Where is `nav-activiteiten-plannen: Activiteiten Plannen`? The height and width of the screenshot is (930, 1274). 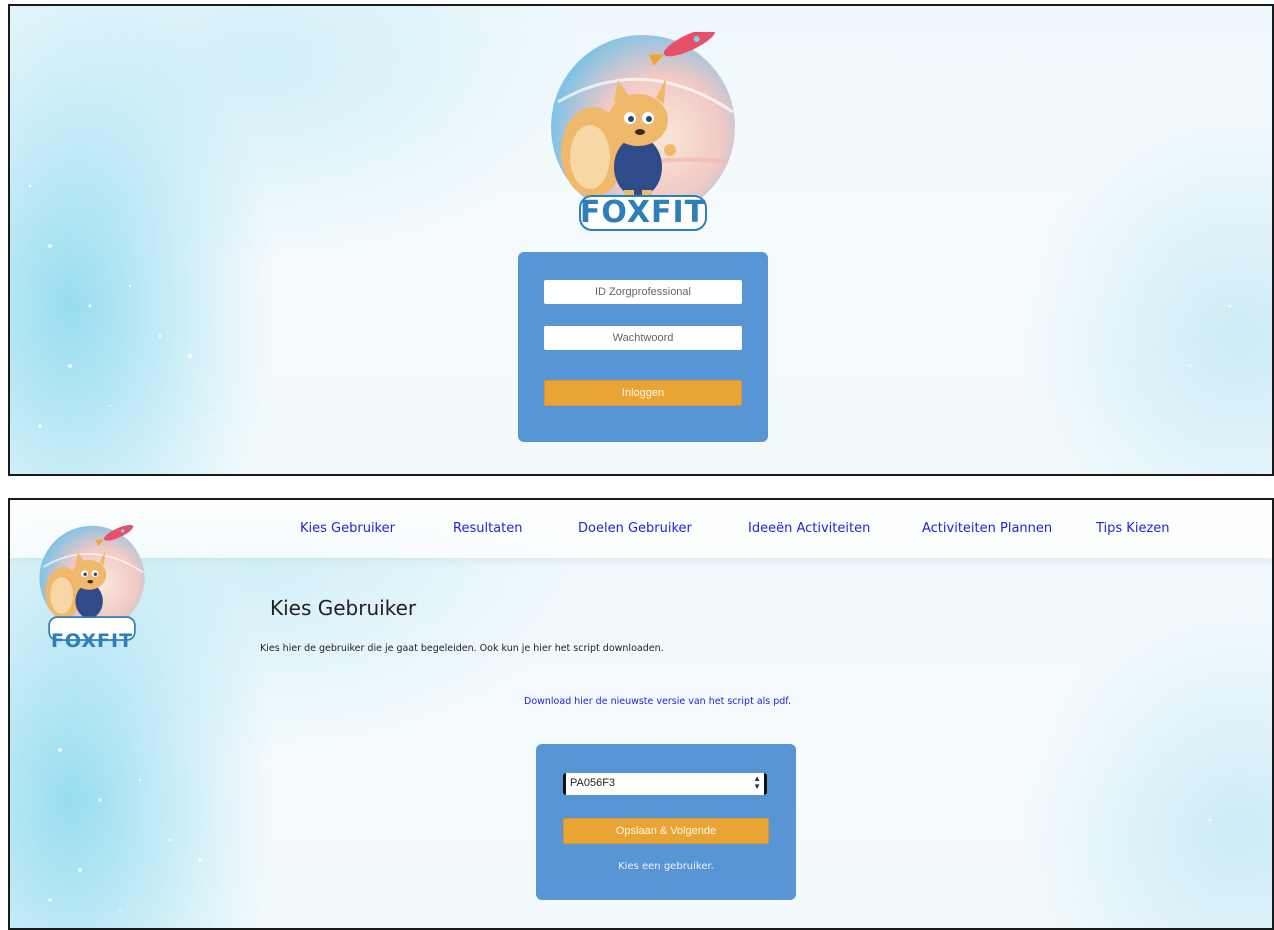 nav-activiteiten-plannen: Activiteiten Plannen is located at coordinates (987, 528).